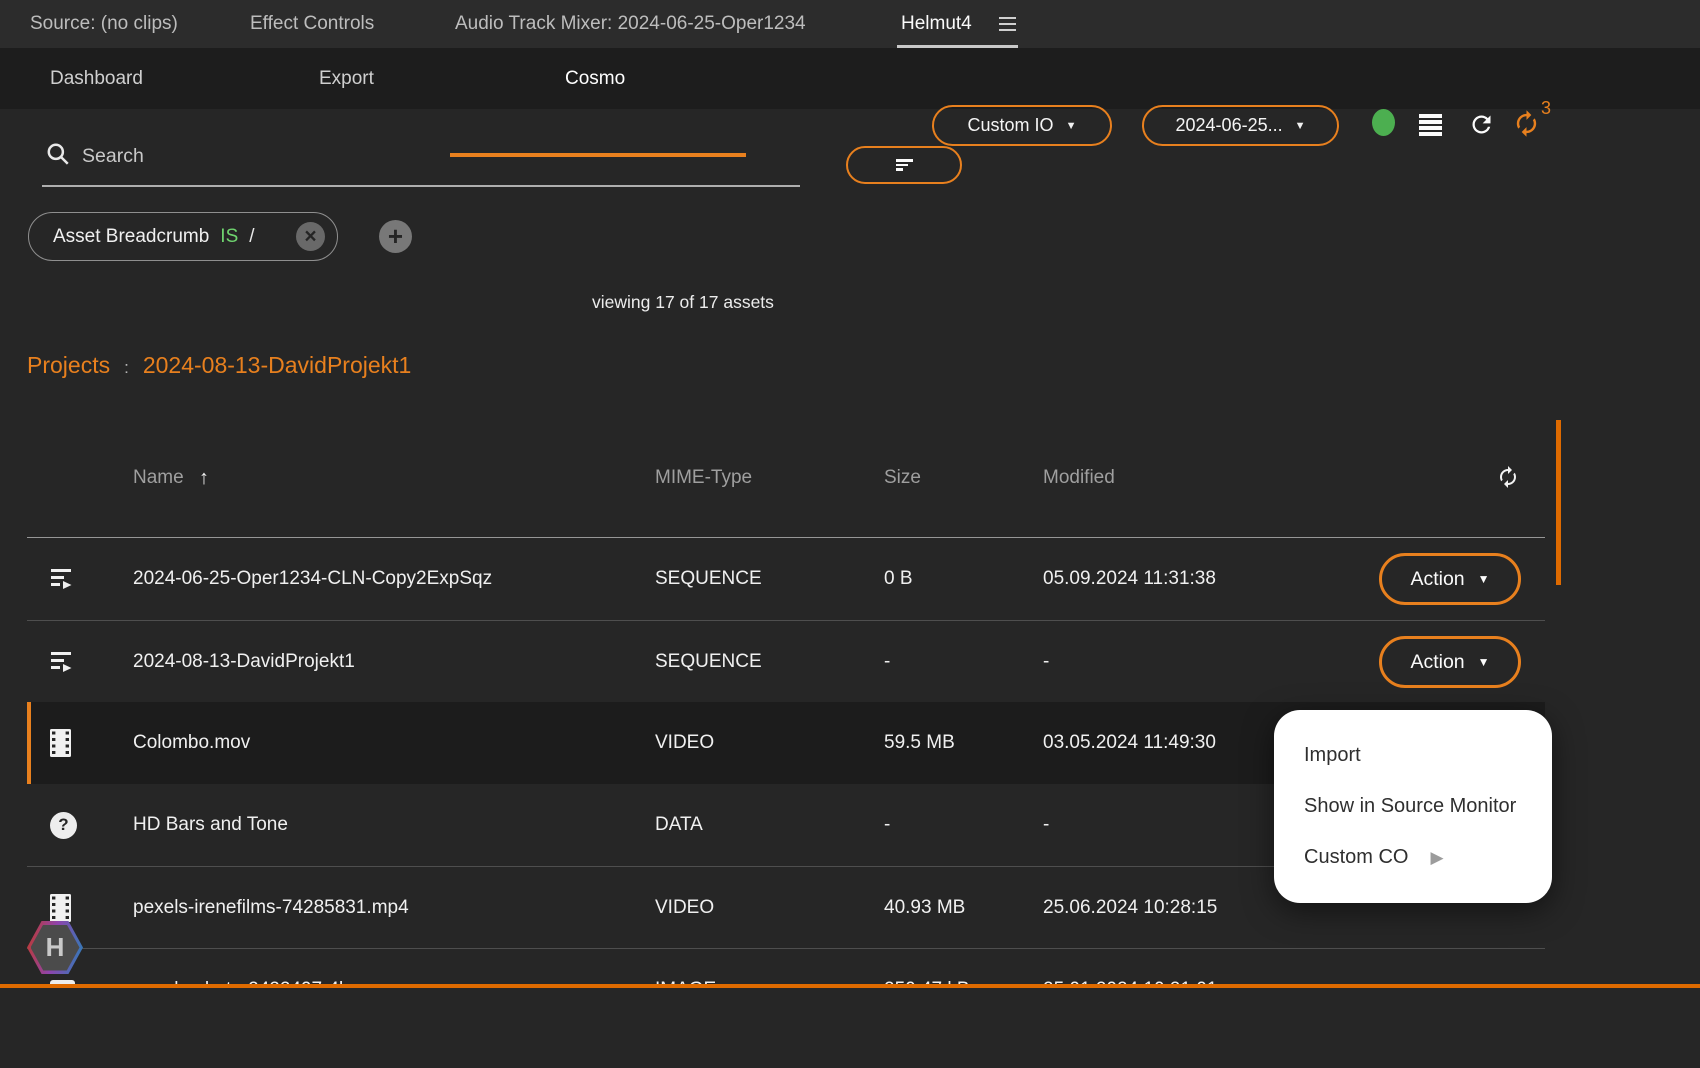 Image resolution: width=1700 pixels, height=1068 pixels. What do you see at coordinates (252, 236) in the screenshot?
I see `chip-value: /` at bounding box center [252, 236].